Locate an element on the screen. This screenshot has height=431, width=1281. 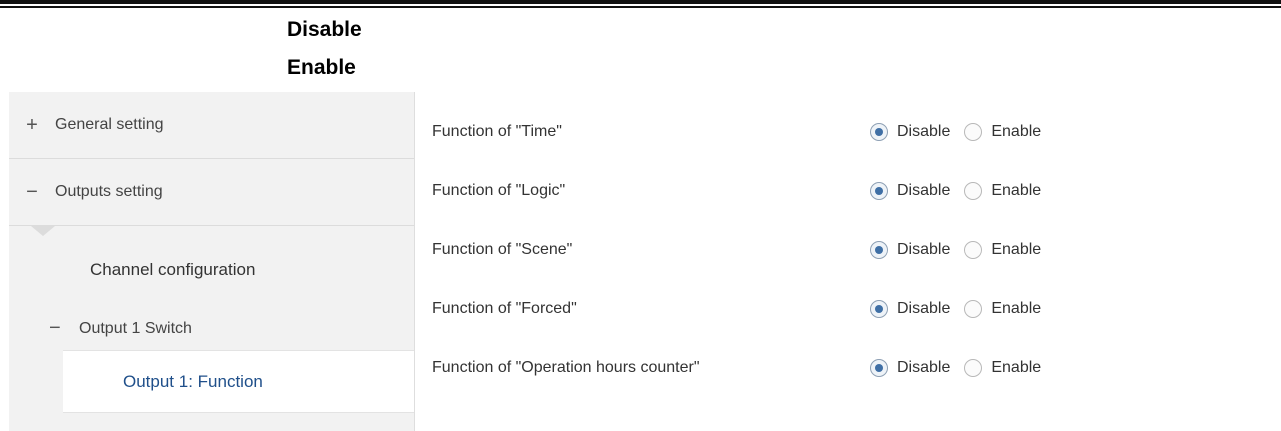
top-rule is located at coordinates (640, 2).